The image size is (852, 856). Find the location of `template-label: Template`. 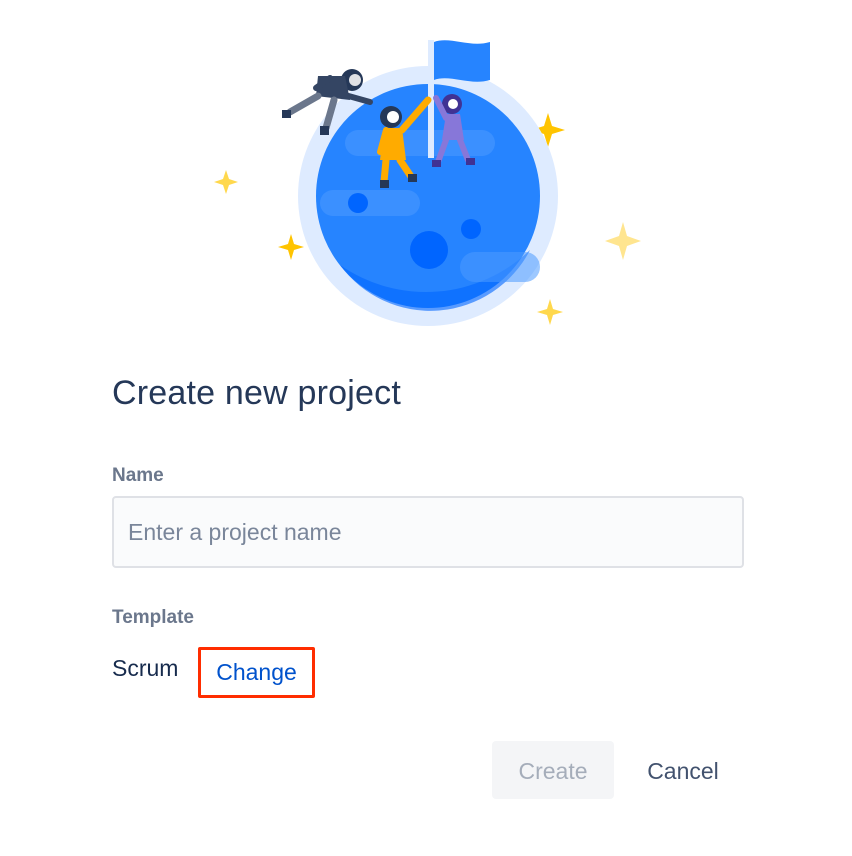

template-label: Template is located at coordinates (153, 617).